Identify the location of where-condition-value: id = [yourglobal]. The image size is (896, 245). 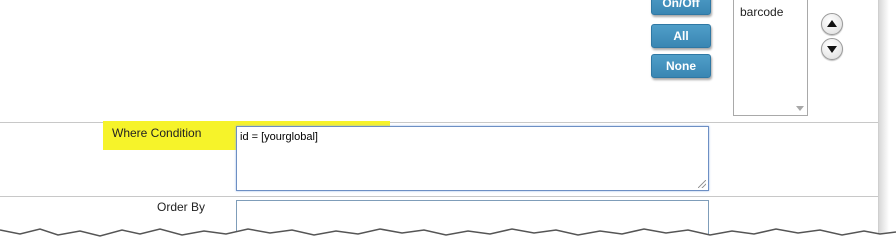
(279, 137).